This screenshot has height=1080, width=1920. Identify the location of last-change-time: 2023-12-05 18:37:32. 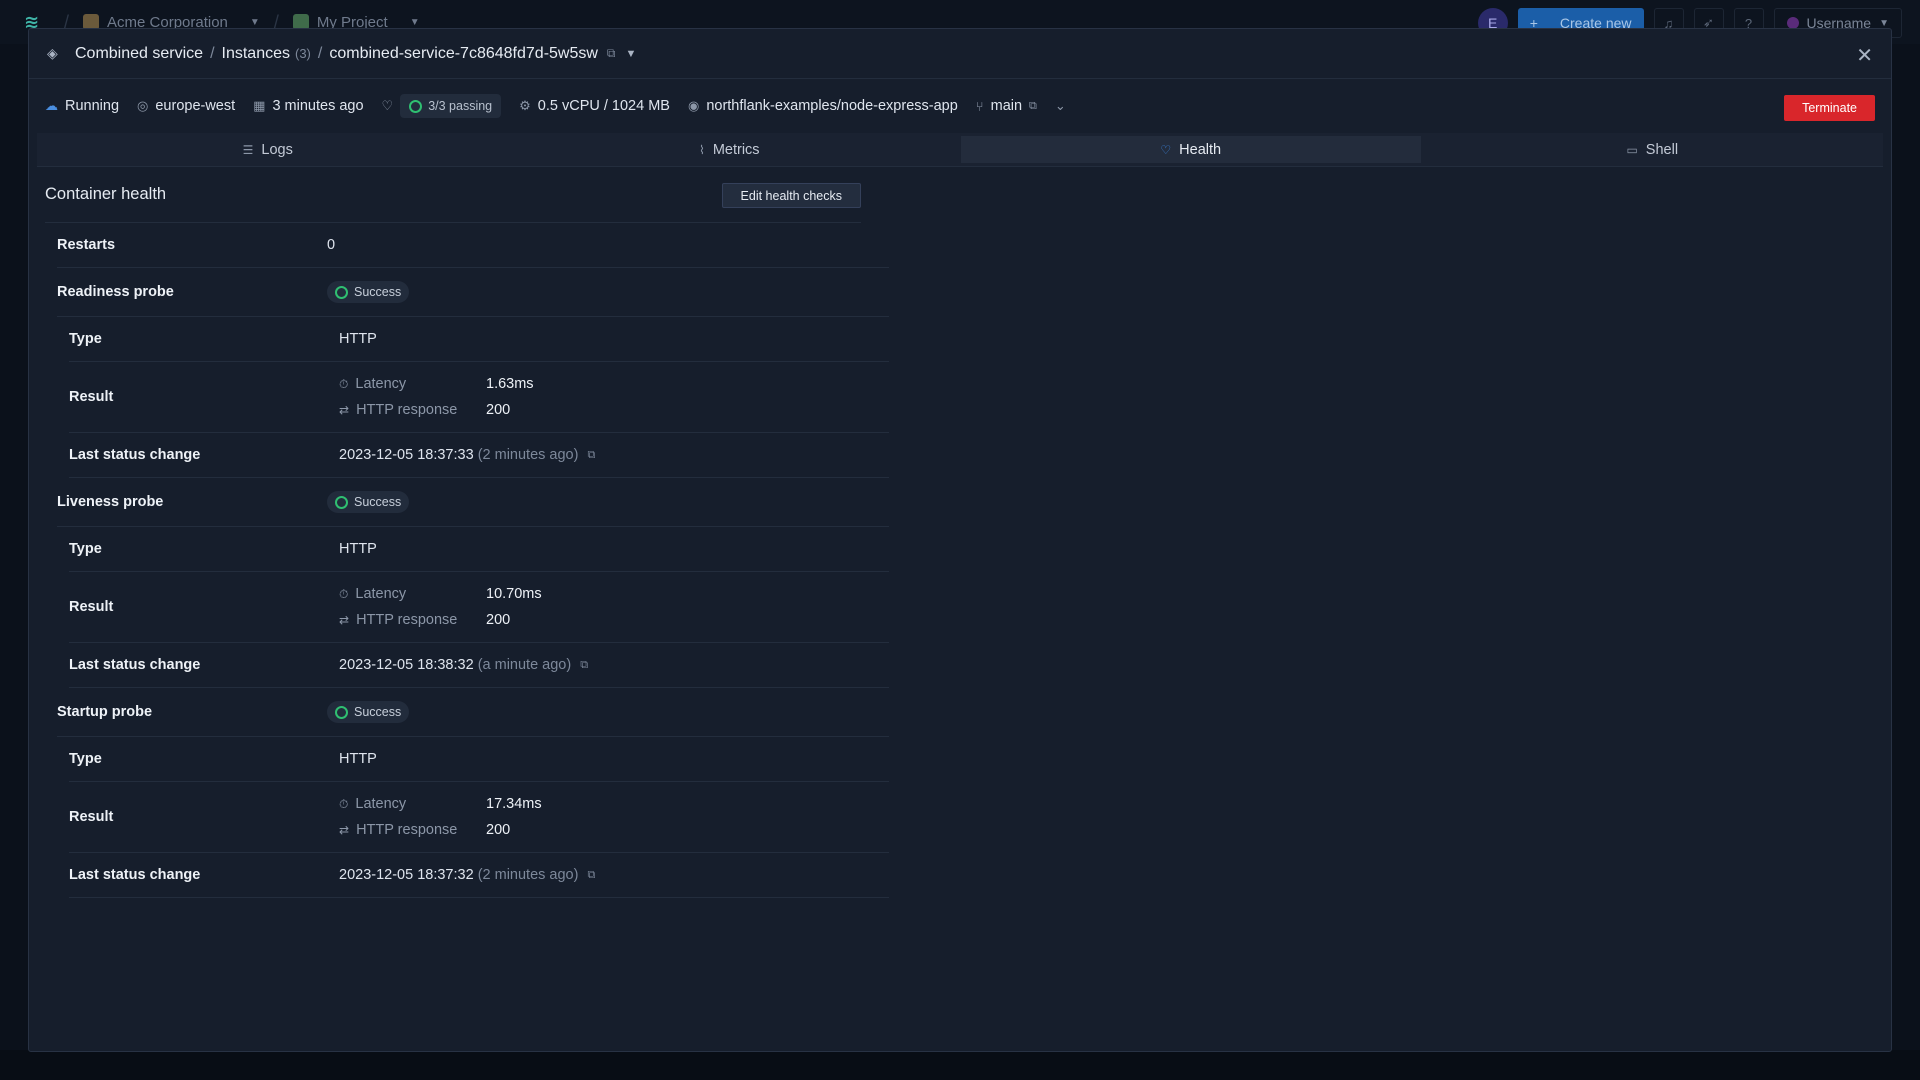
(406, 875).